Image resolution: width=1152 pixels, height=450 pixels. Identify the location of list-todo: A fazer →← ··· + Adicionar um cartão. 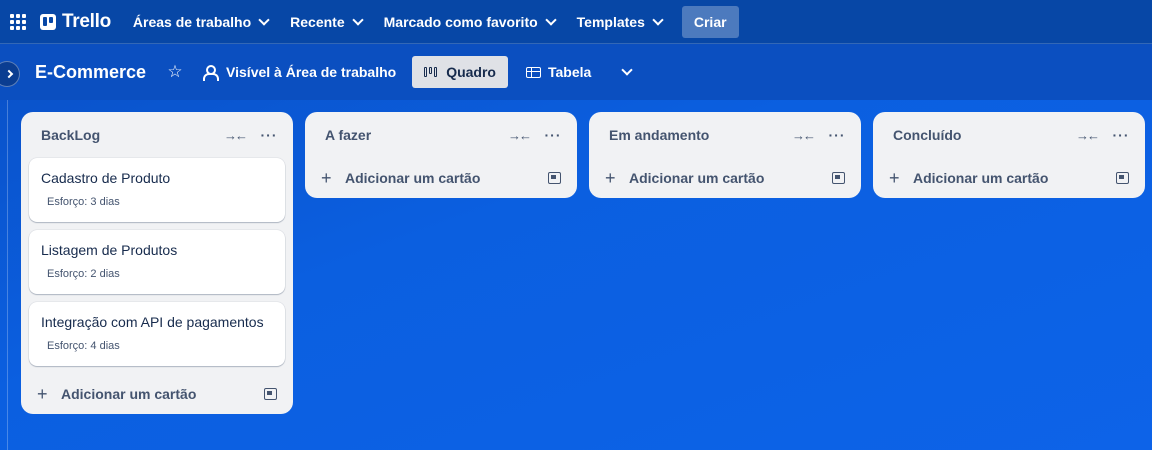
(441, 155).